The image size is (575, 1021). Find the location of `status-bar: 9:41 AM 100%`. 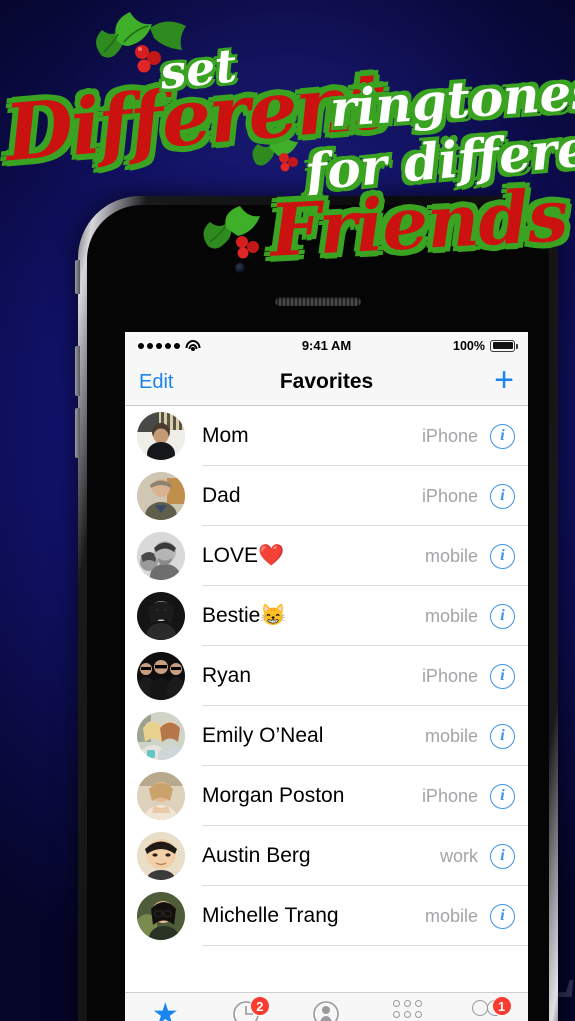

status-bar: 9:41 AM 100% is located at coordinates (326, 345).